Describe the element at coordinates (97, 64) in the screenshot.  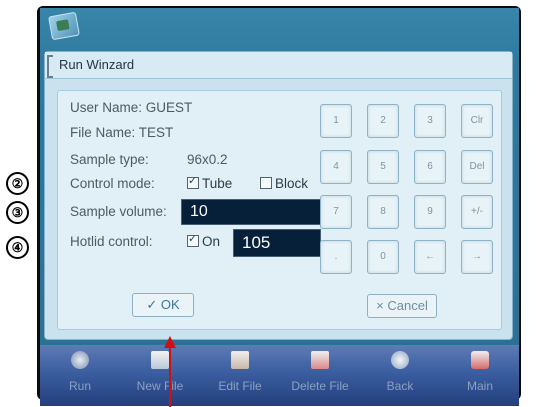
I see `dialog-title: Run Winzard` at that location.